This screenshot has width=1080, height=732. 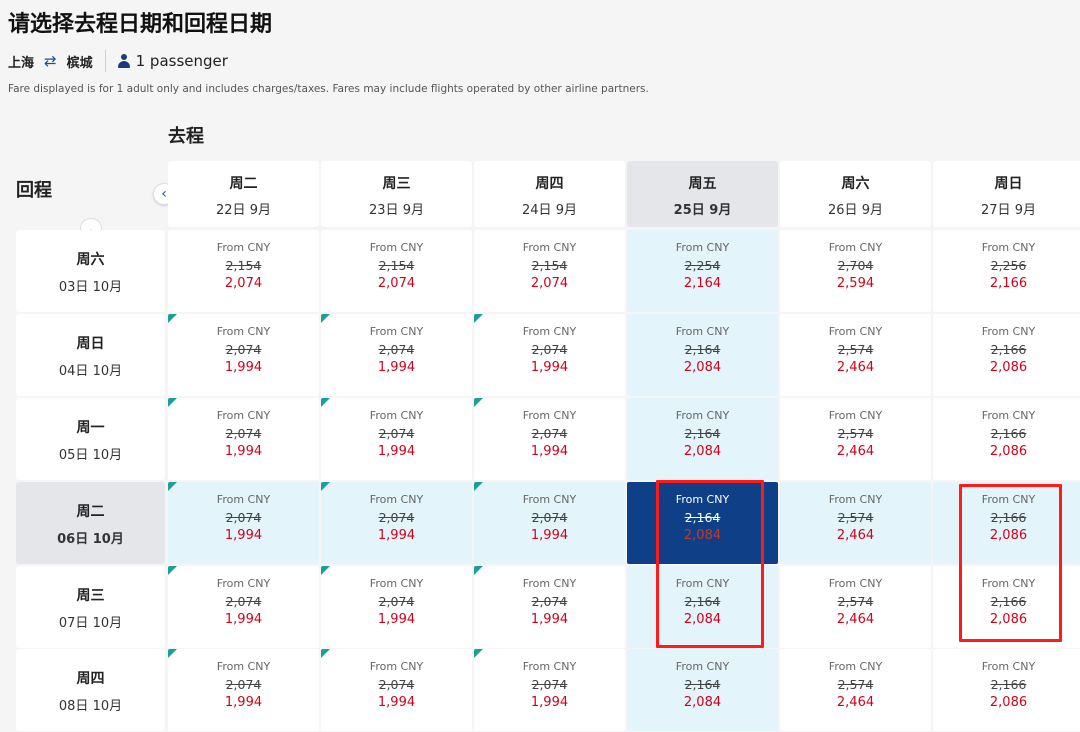 What do you see at coordinates (702, 451) in the screenshot?
I see `discount-price: 2,084` at bounding box center [702, 451].